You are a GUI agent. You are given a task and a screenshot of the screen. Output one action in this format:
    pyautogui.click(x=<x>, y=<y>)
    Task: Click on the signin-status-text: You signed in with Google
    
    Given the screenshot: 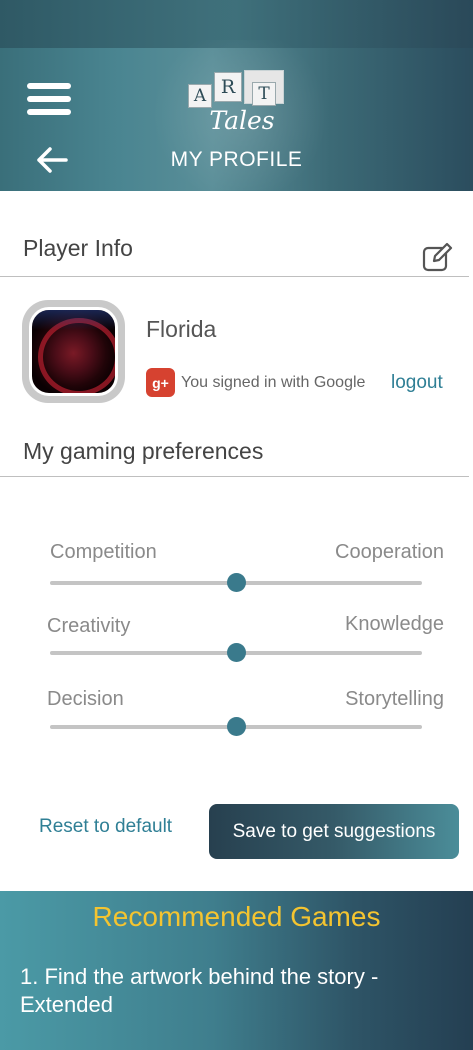 What is the action you would take?
    pyautogui.click(x=273, y=382)
    